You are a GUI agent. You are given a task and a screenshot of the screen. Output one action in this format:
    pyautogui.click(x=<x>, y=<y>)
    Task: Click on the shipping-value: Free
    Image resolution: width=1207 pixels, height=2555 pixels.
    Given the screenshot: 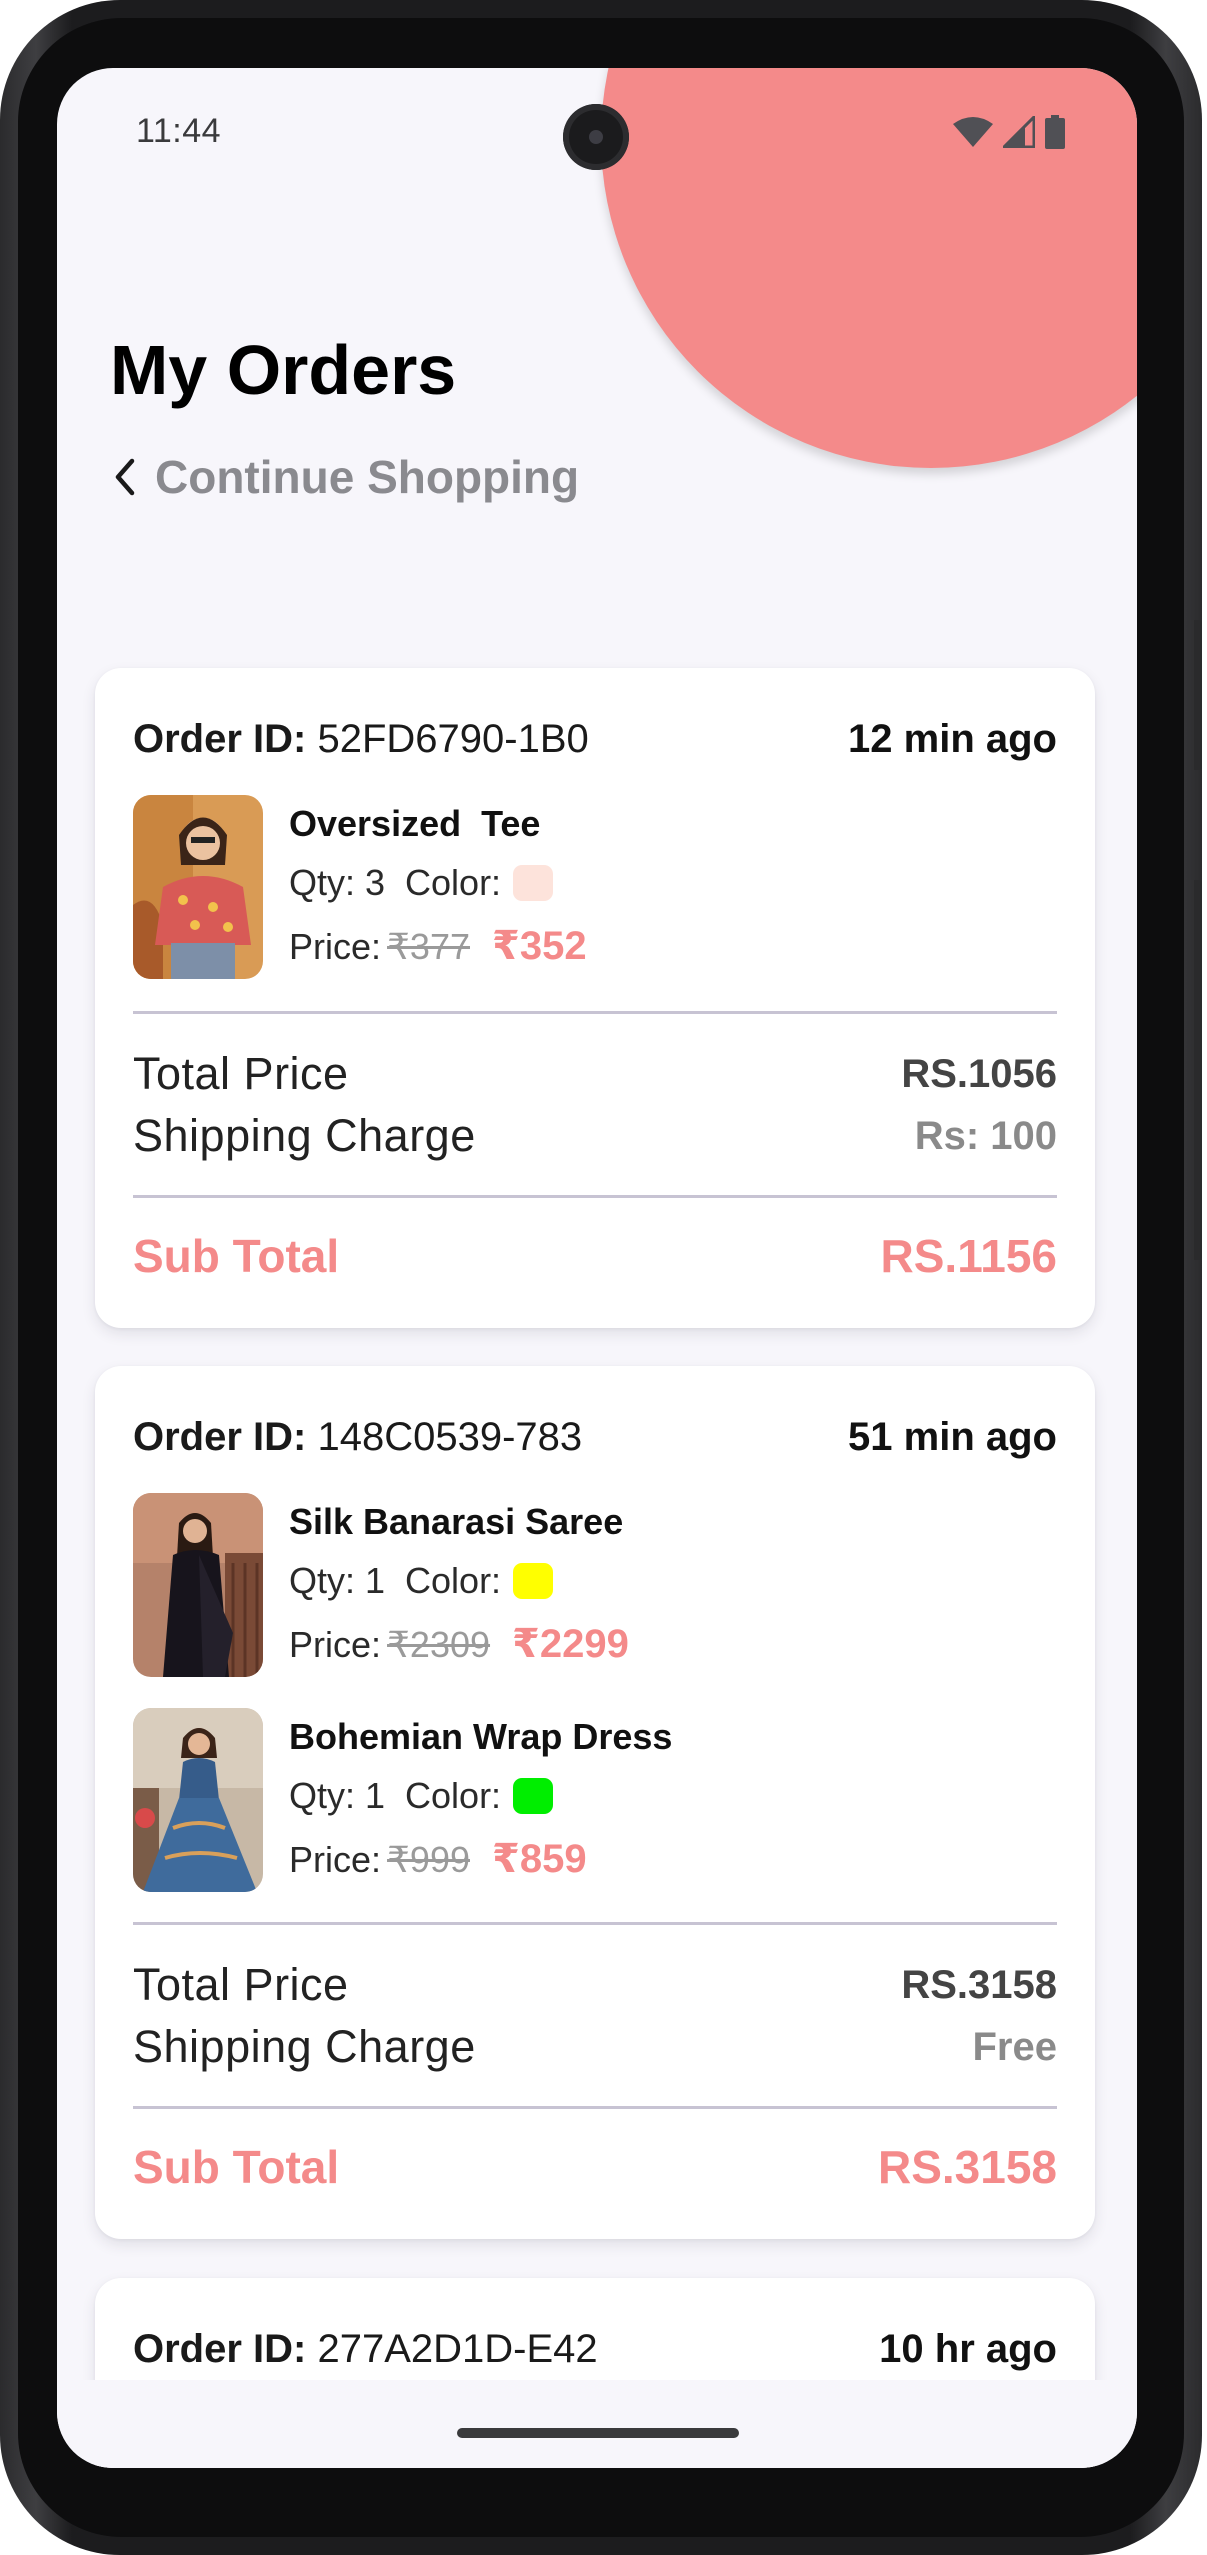 What is the action you would take?
    pyautogui.click(x=1015, y=2046)
    